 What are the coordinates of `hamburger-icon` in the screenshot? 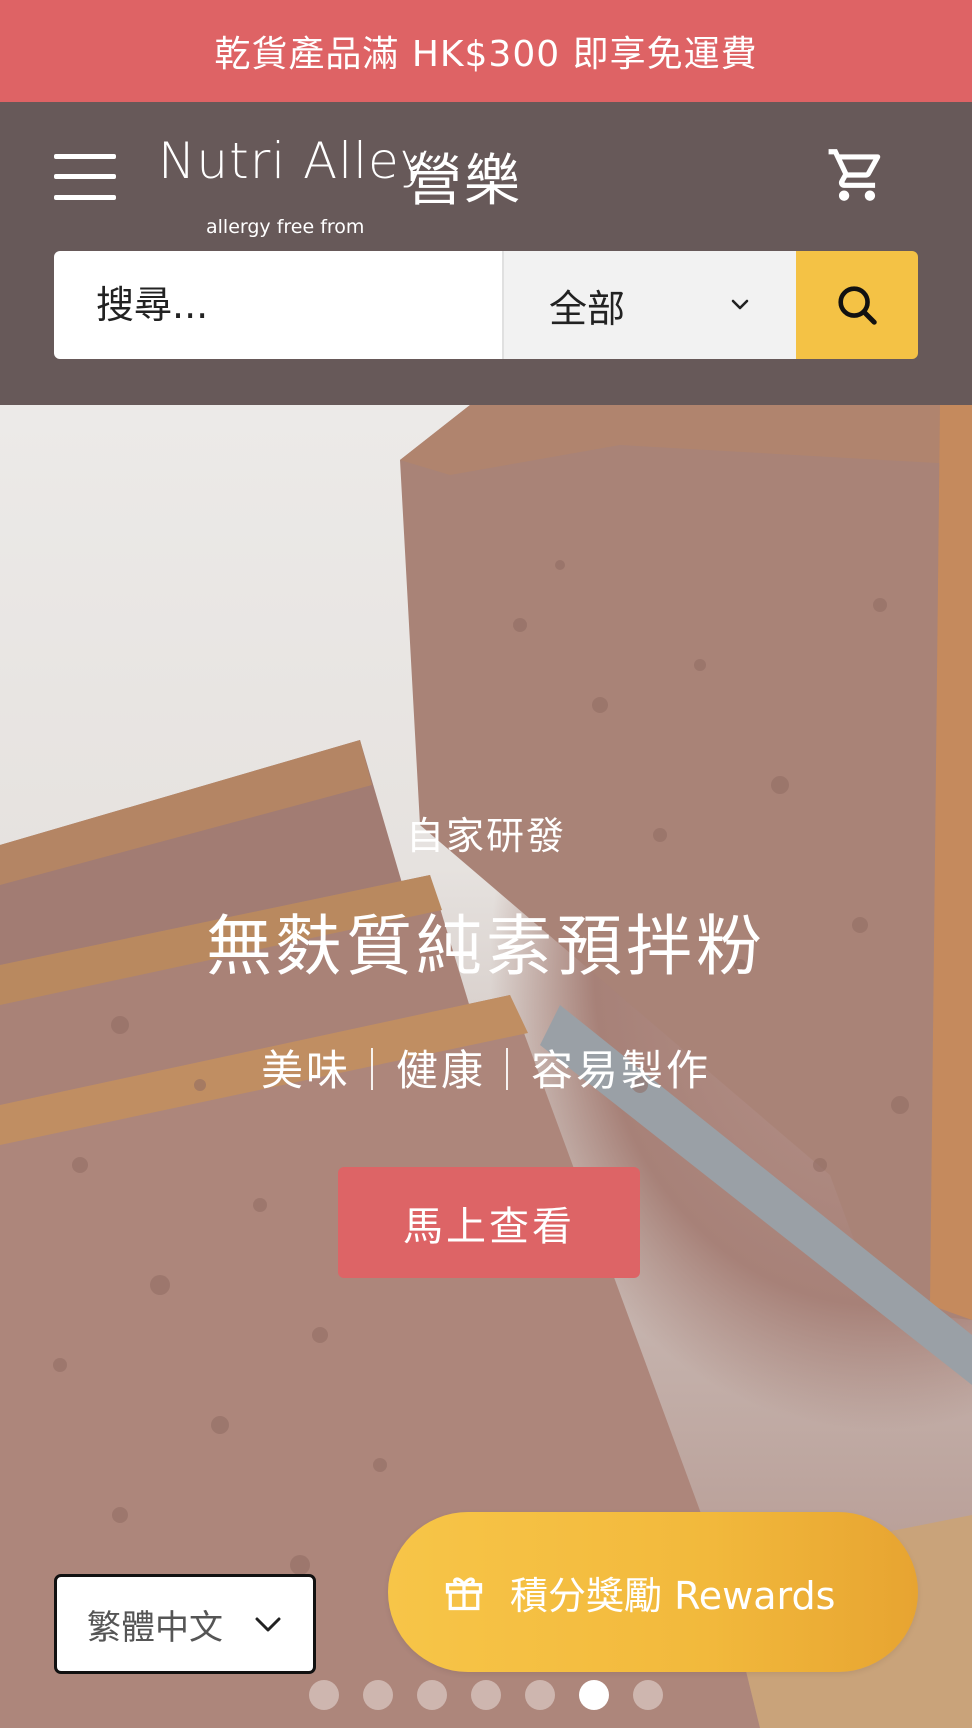 It's located at (85, 177).